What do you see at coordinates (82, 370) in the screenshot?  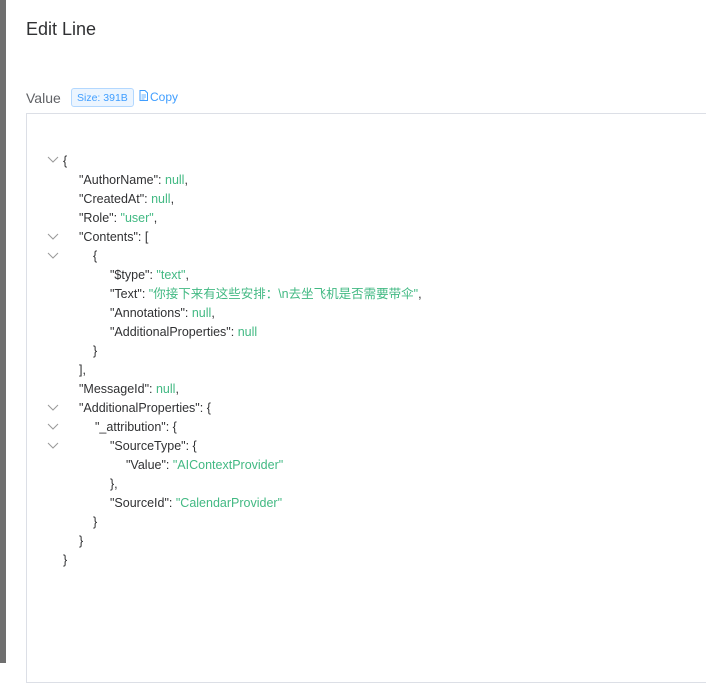 I see `json-line: ],` at bounding box center [82, 370].